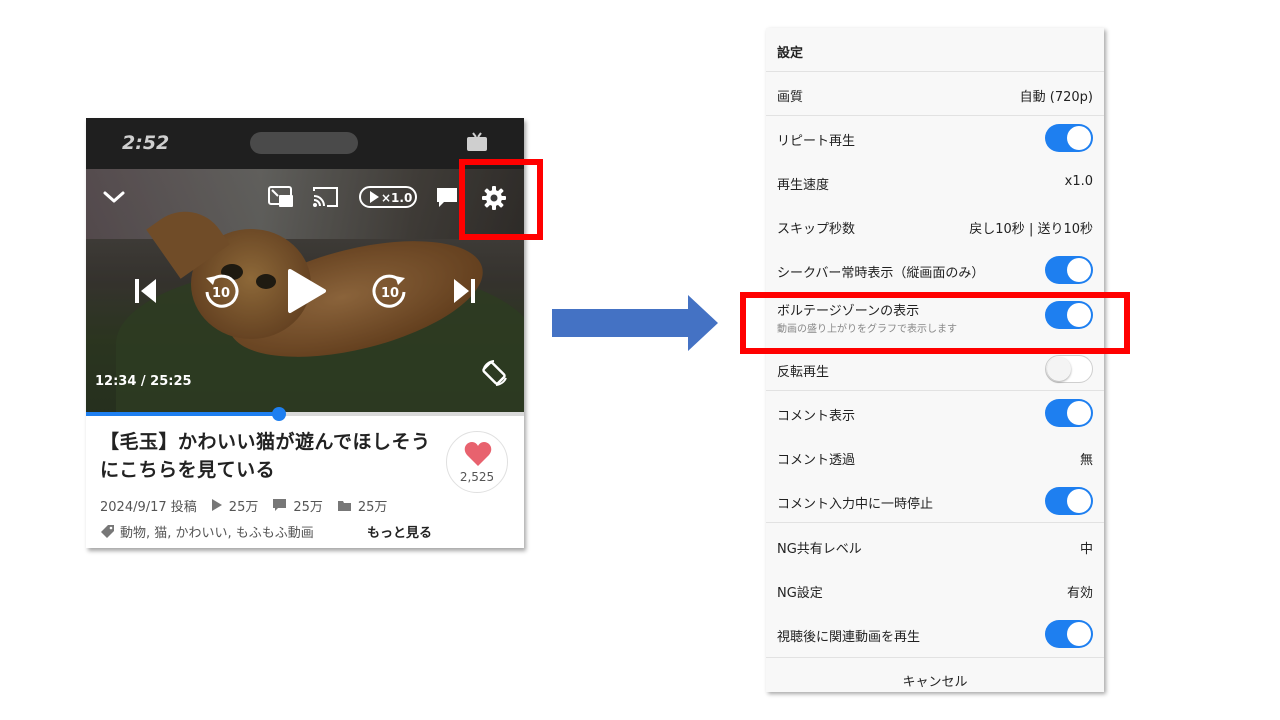 This screenshot has height=720, width=1280. Describe the element at coordinates (495, 373) in the screenshot. I see `rotate-icon` at that location.